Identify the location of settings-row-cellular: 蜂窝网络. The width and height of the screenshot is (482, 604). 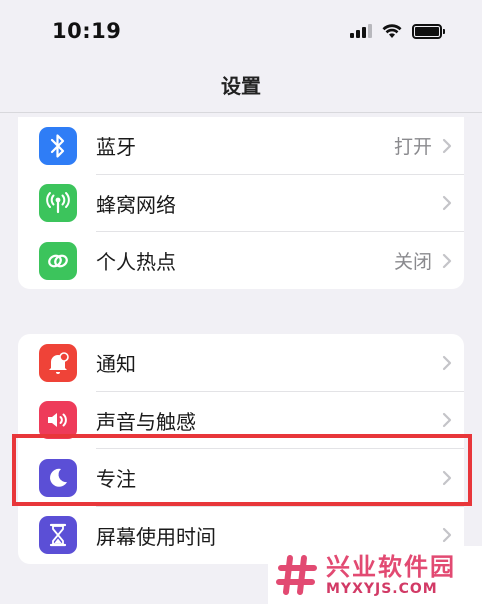
(241, 203).